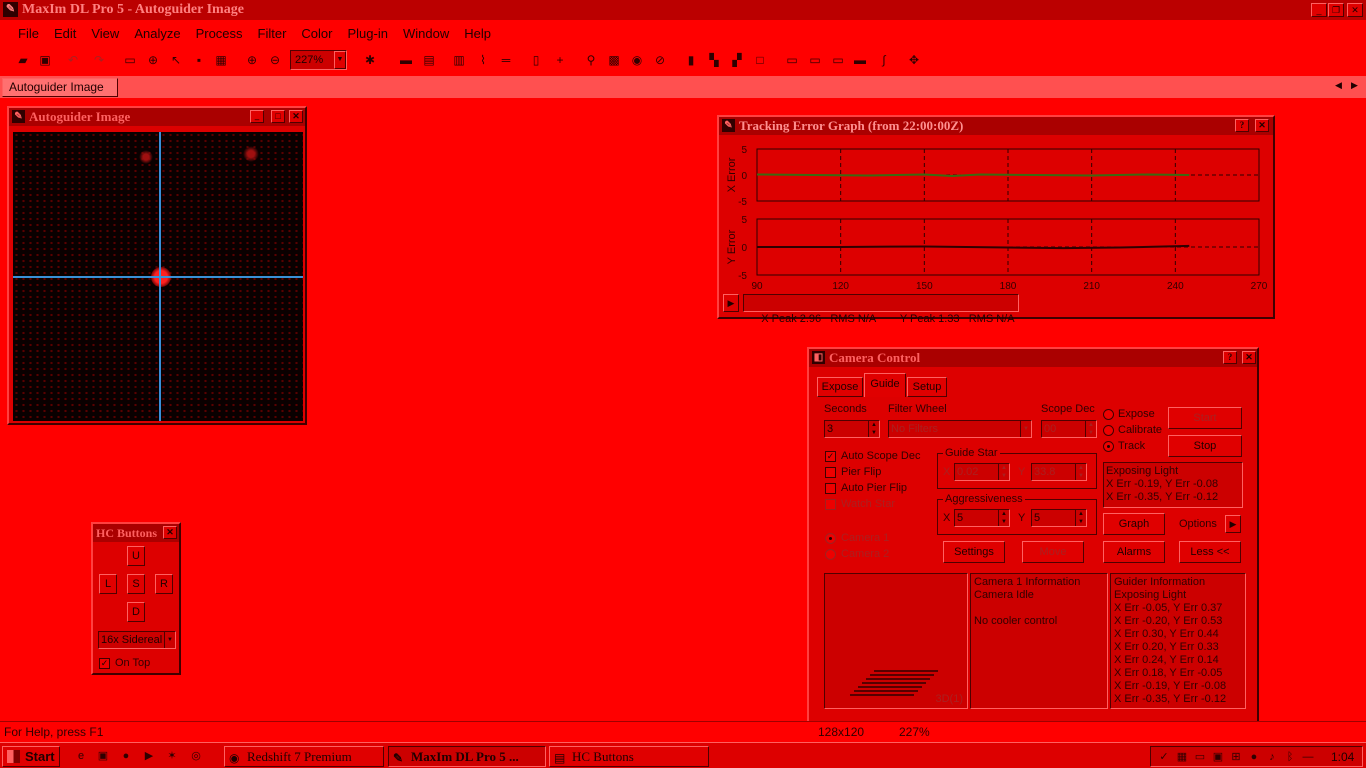 The height and width of the screenshot is (768, 1366). I want to click on measure-icon: ▬, so click(860, 60).